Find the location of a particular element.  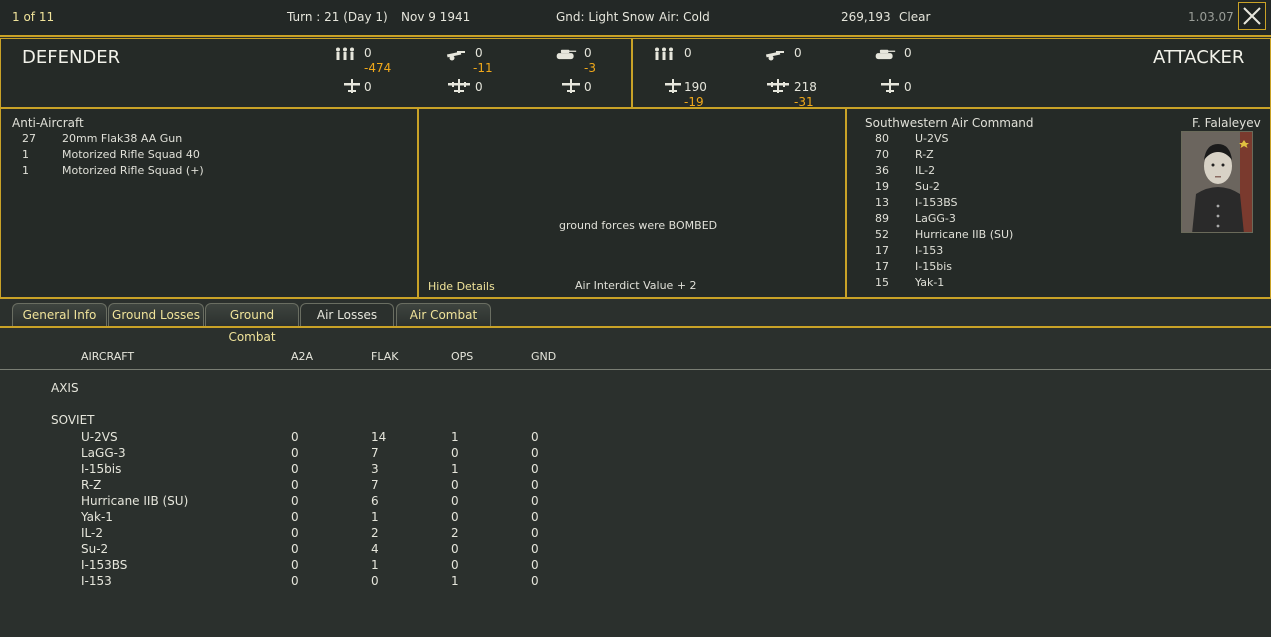

unit-name: Su-2 is located at coordinates (927, 186).